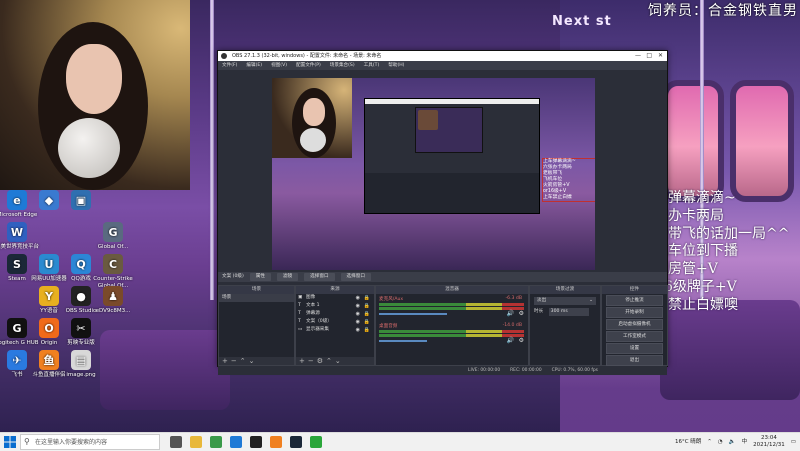 This screenshot has width=800, height=451. Describe the element at coordinates (574, 370) in the screenshot. I see `cpu-status: CPU: 0.7%, 60.00 fps` at that location.